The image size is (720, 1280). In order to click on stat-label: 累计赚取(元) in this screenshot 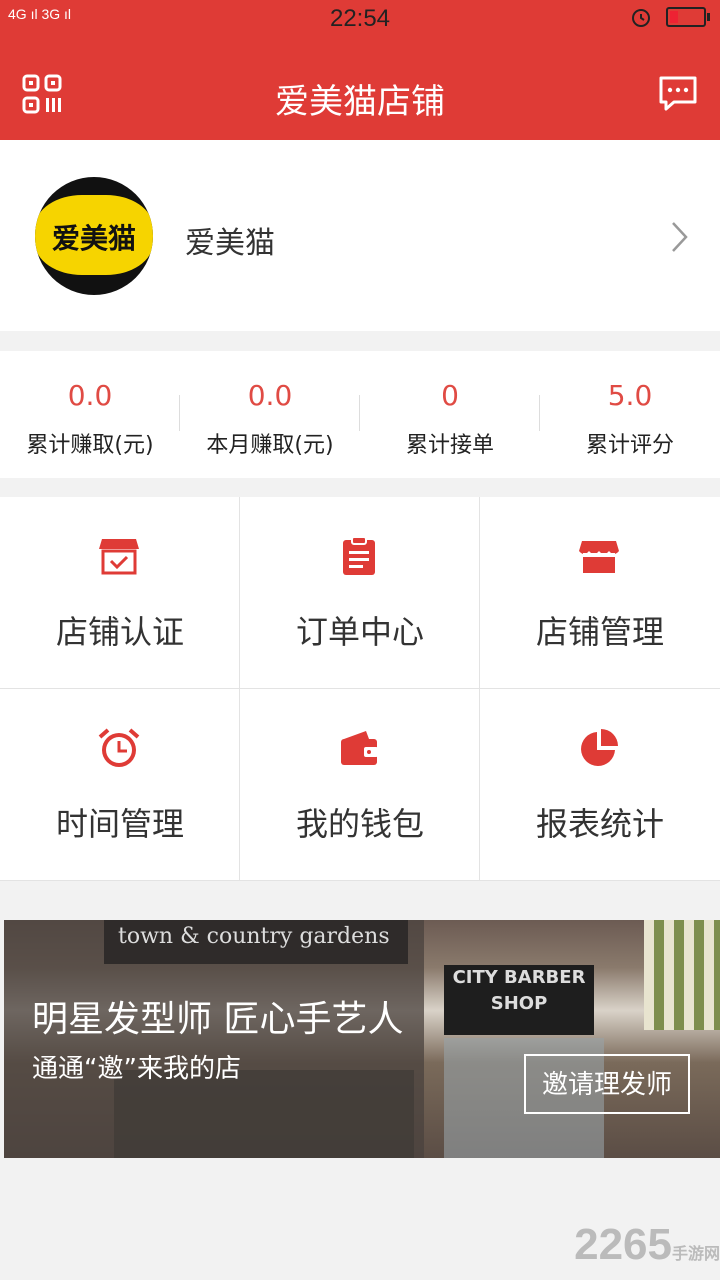, I will do `click(90, 445)`.